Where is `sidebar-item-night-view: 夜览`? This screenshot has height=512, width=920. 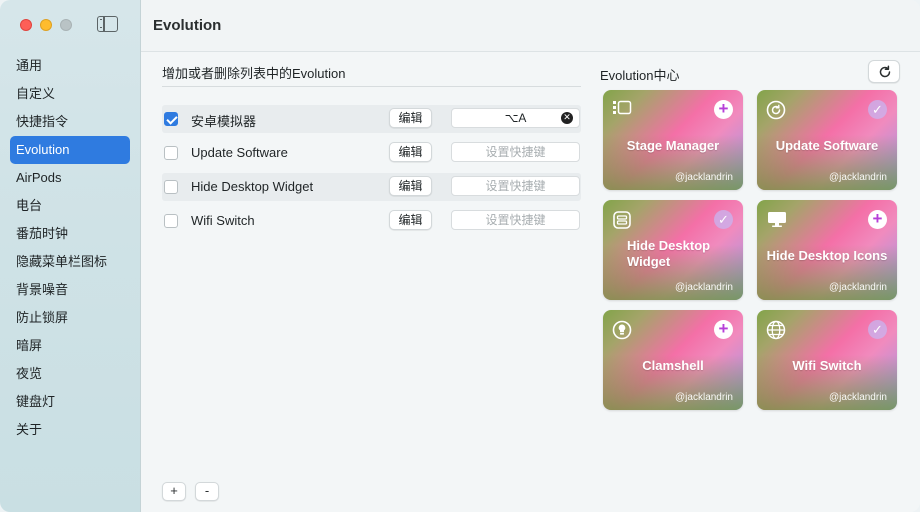 sidebar-item-night-view: 夜览 is located at coordinates (70, 374).